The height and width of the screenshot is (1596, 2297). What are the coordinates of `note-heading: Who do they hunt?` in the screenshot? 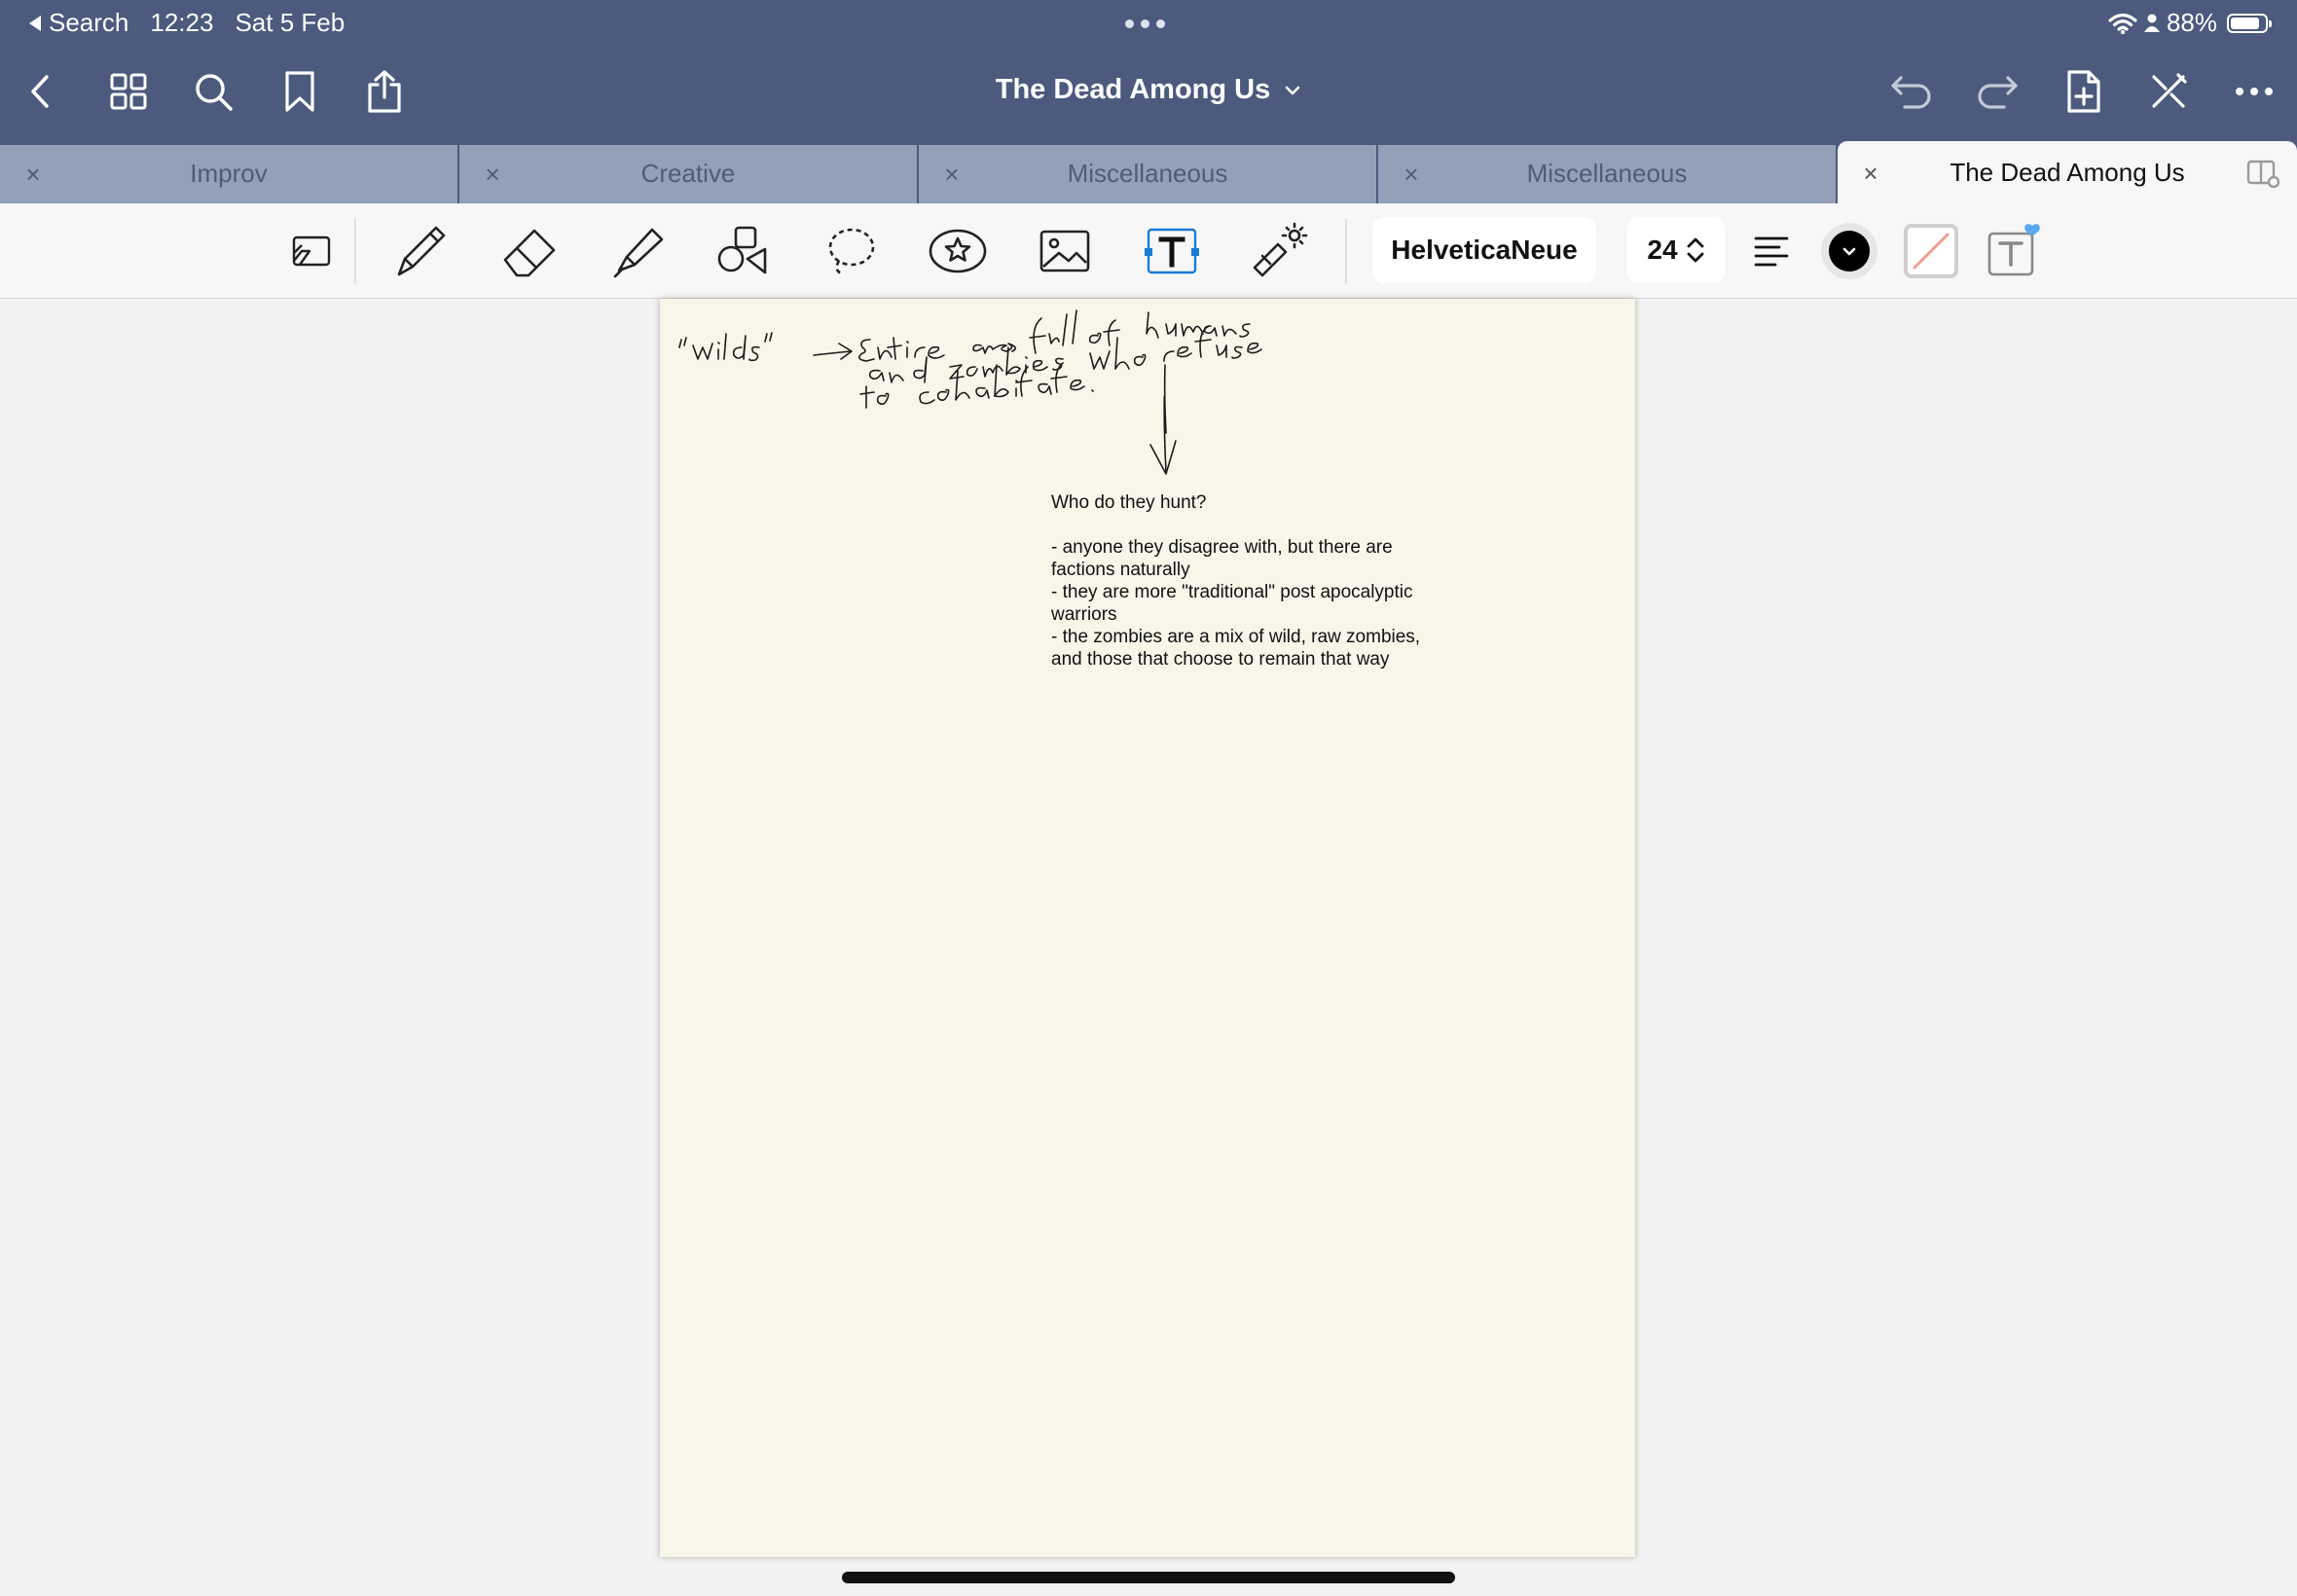 It's located at (1129, 502).